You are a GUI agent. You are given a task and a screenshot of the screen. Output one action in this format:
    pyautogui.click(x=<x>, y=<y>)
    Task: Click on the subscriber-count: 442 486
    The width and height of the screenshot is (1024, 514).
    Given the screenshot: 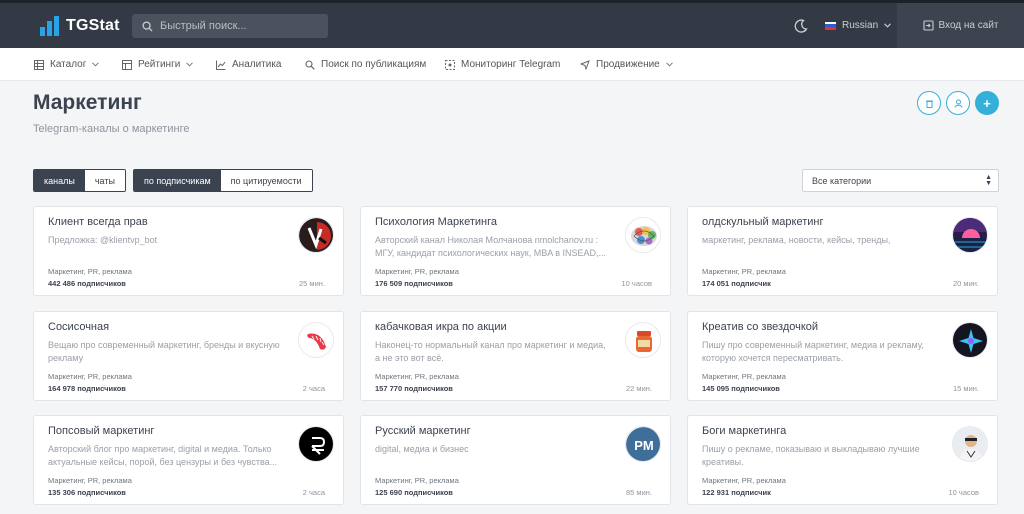 What is the action you would take?
    pyautogui.click(x=62, y=283)
    